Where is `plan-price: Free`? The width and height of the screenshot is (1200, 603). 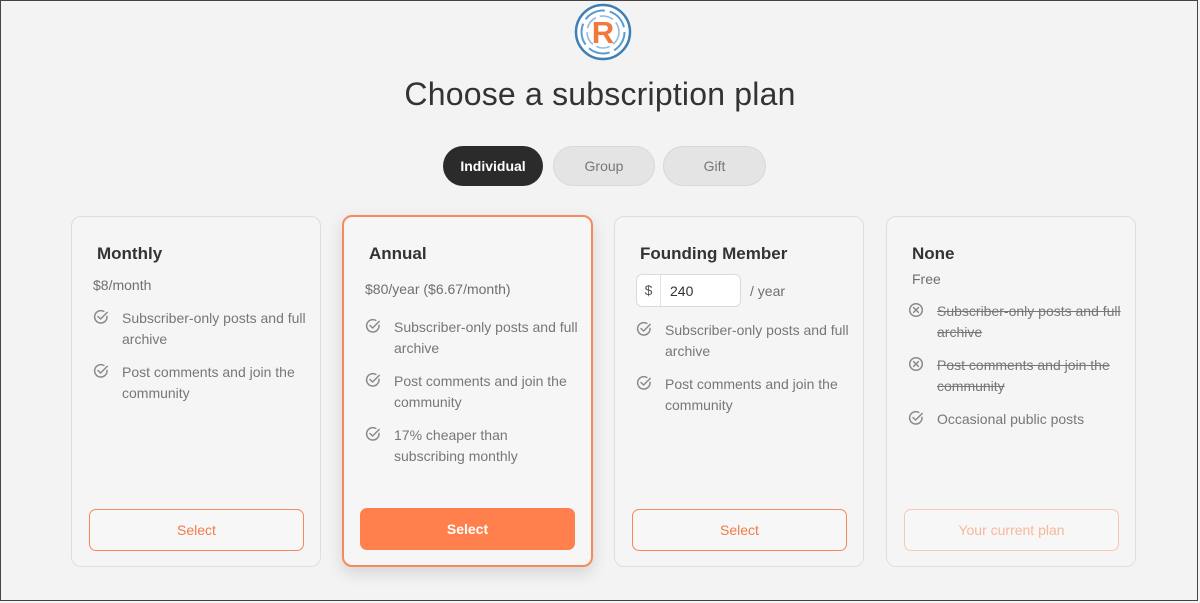
plan-price: Free is located at coordinates (926, 279).